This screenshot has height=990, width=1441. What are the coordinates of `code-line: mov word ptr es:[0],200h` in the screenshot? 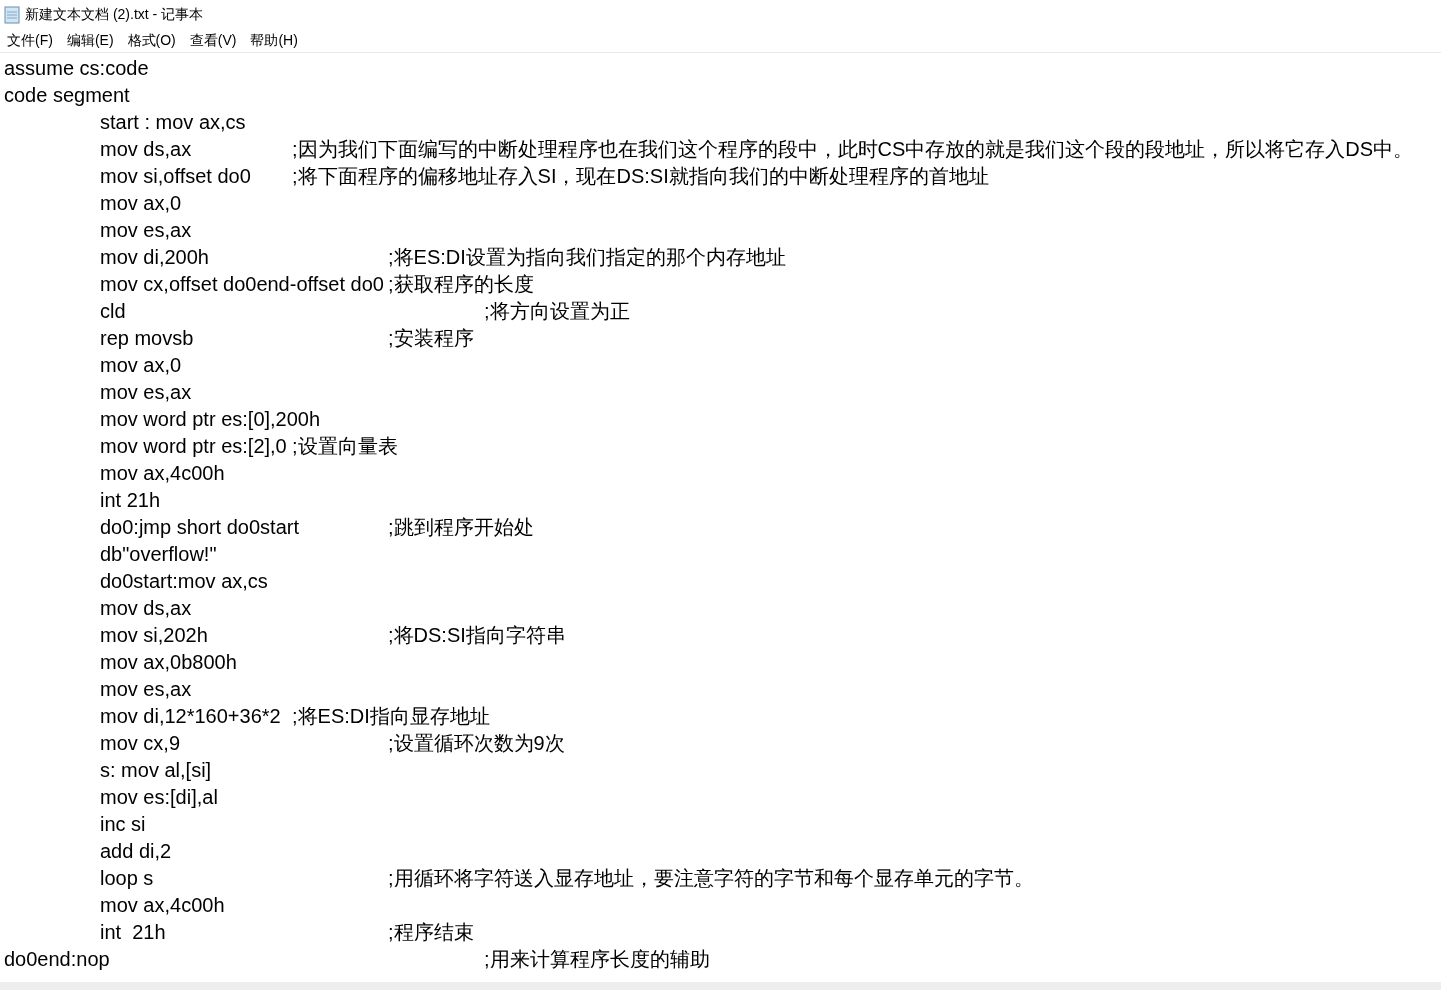 It's located at (210, 419).